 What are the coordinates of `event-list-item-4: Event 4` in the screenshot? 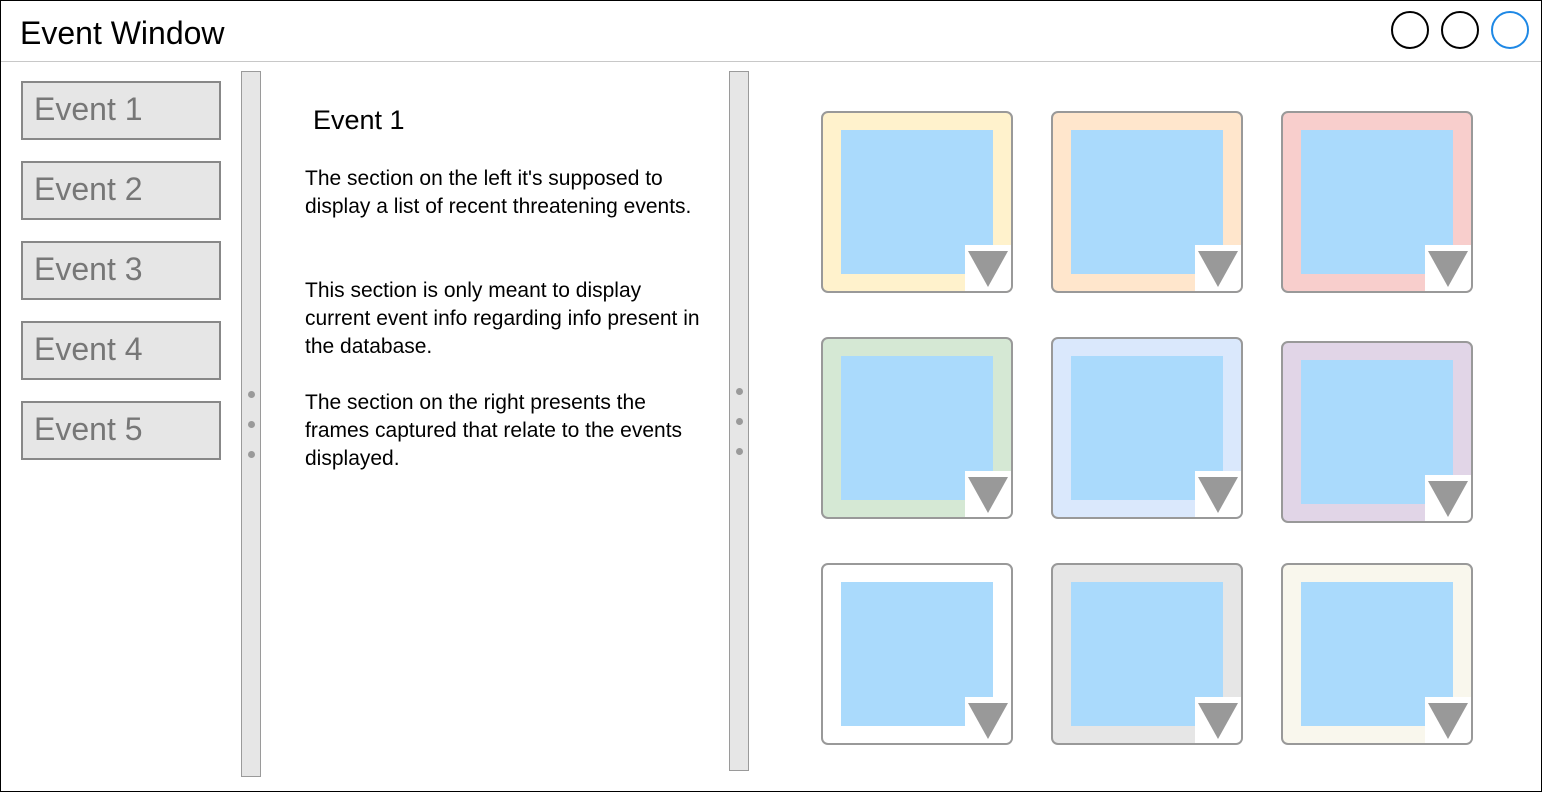 It's located at (121, 350).